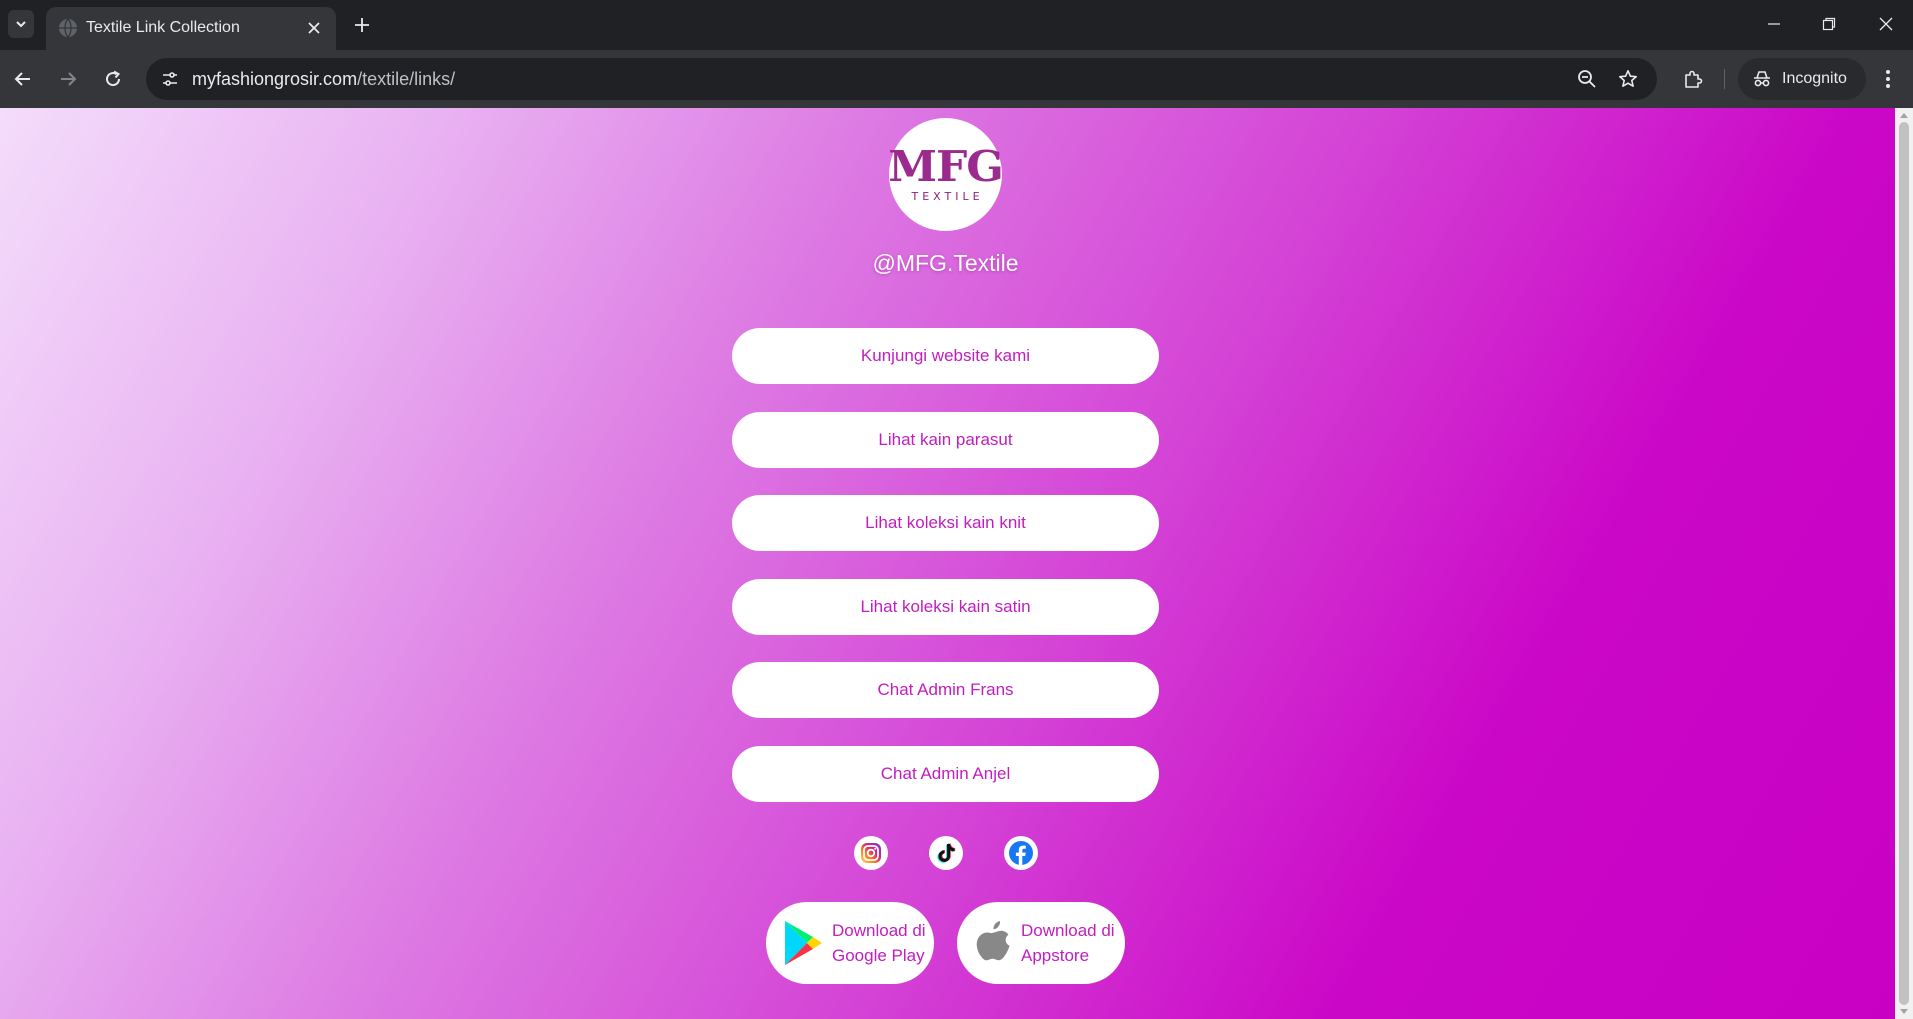 This screenshot has height=1019, width=1913. I want to click on tab-title: Textile Link Collection, so click(163, 27).